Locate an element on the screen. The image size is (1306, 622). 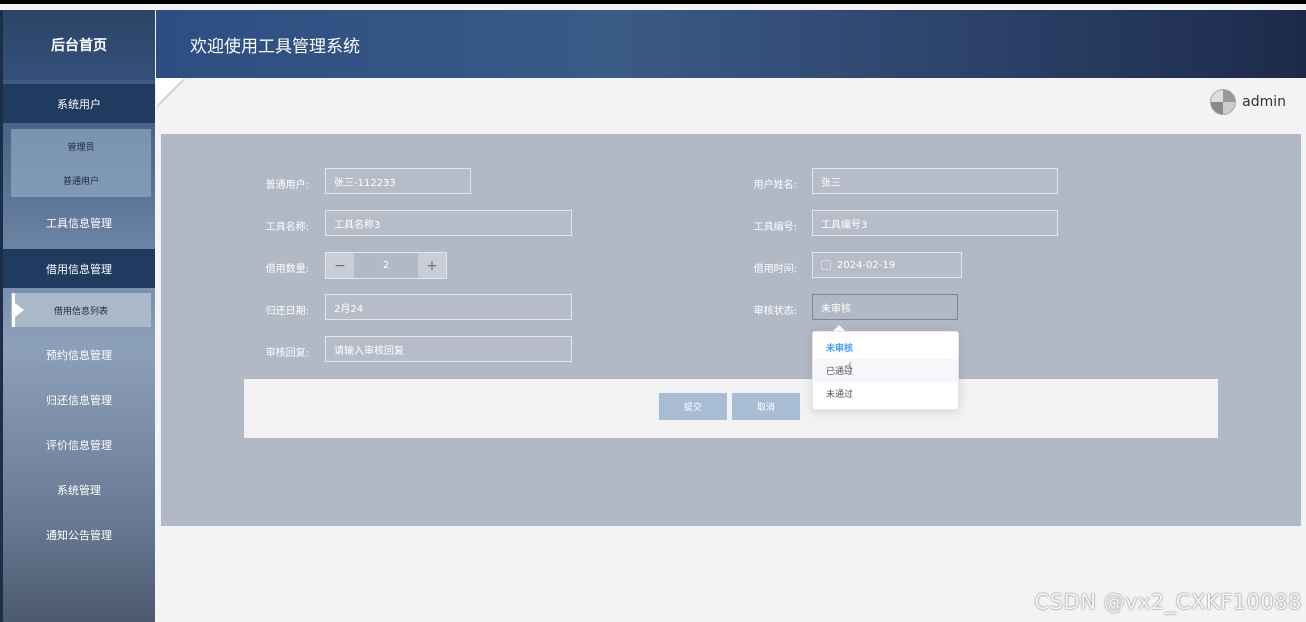
borrow-time-value: 2024-02-19 is located at coordinates (866, 265).